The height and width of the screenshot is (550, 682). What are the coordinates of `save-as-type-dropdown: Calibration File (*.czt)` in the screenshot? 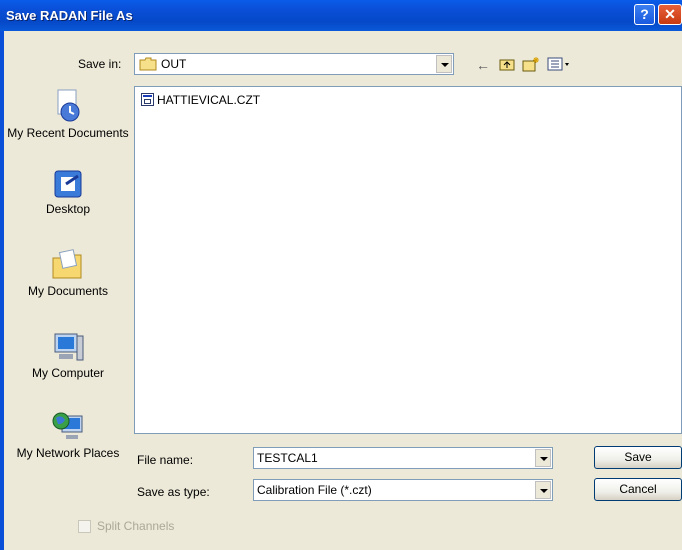 It's located at (403, 490).